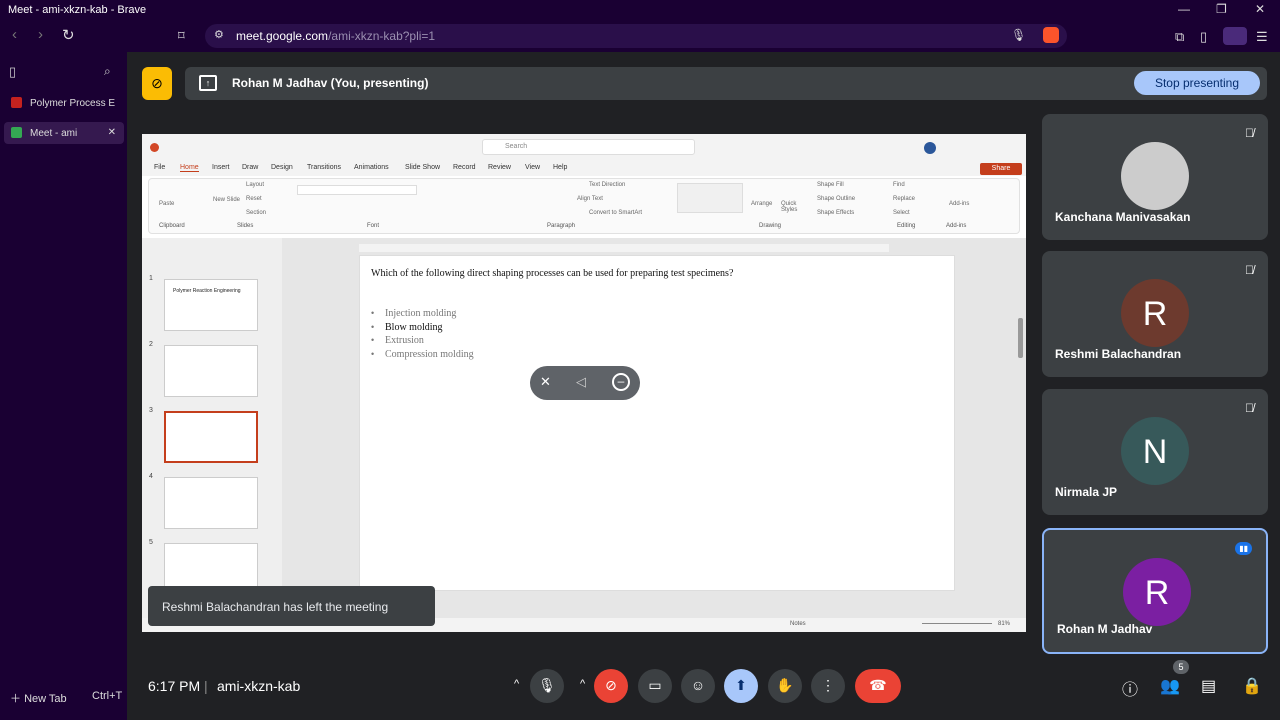 The image size is (1280, 720). Describe the element at coordinates (64, 133) in the screenshot. I see `tab-meet: Meet - ami ✕` at that location.